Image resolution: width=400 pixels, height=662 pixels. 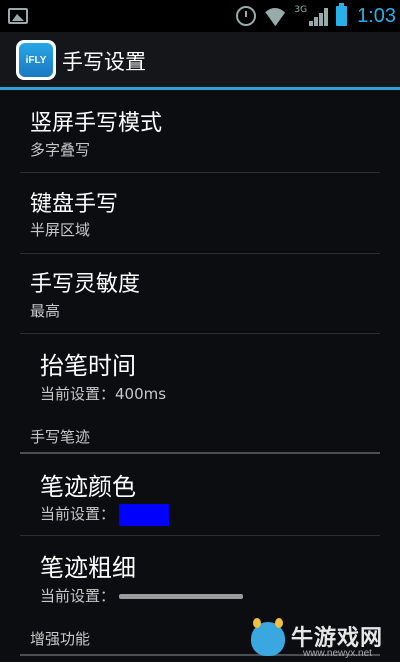 I want to click on category-divider, so click(x=200, y=453).